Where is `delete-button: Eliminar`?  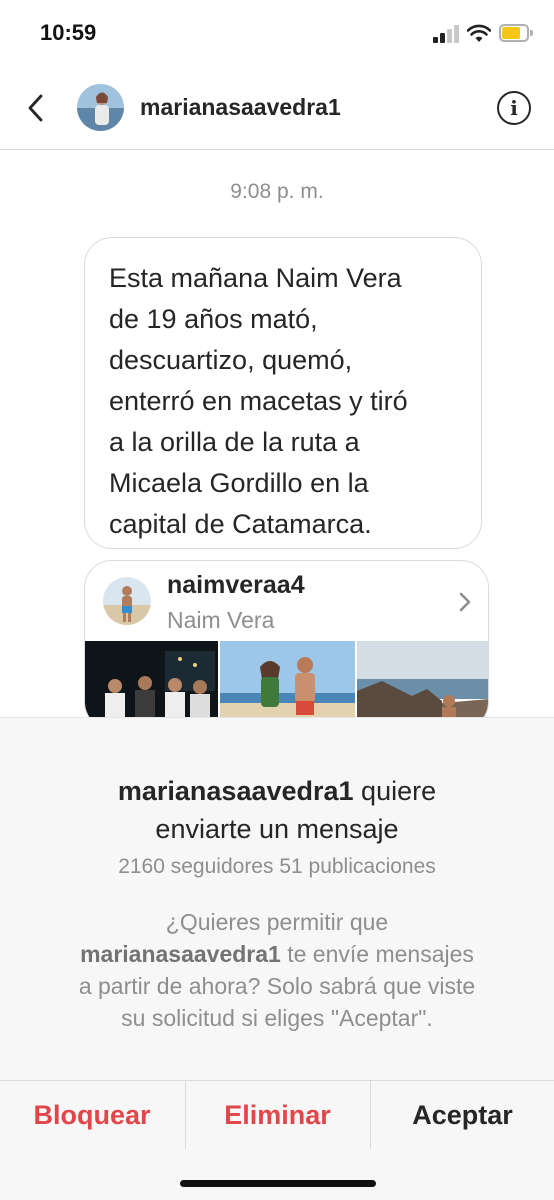
delete-button: Eliminar is located at coordinates (277, 1115).